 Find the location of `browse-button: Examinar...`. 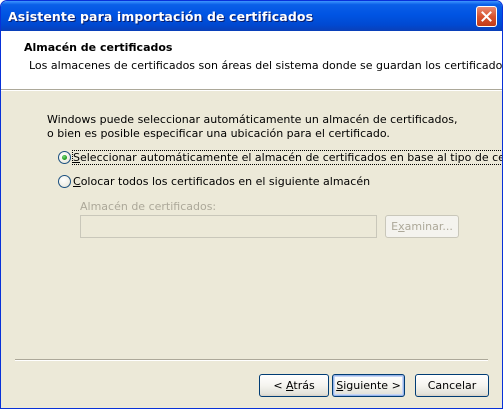

browse-button: Examinar... is located at coordinates (422, 226).